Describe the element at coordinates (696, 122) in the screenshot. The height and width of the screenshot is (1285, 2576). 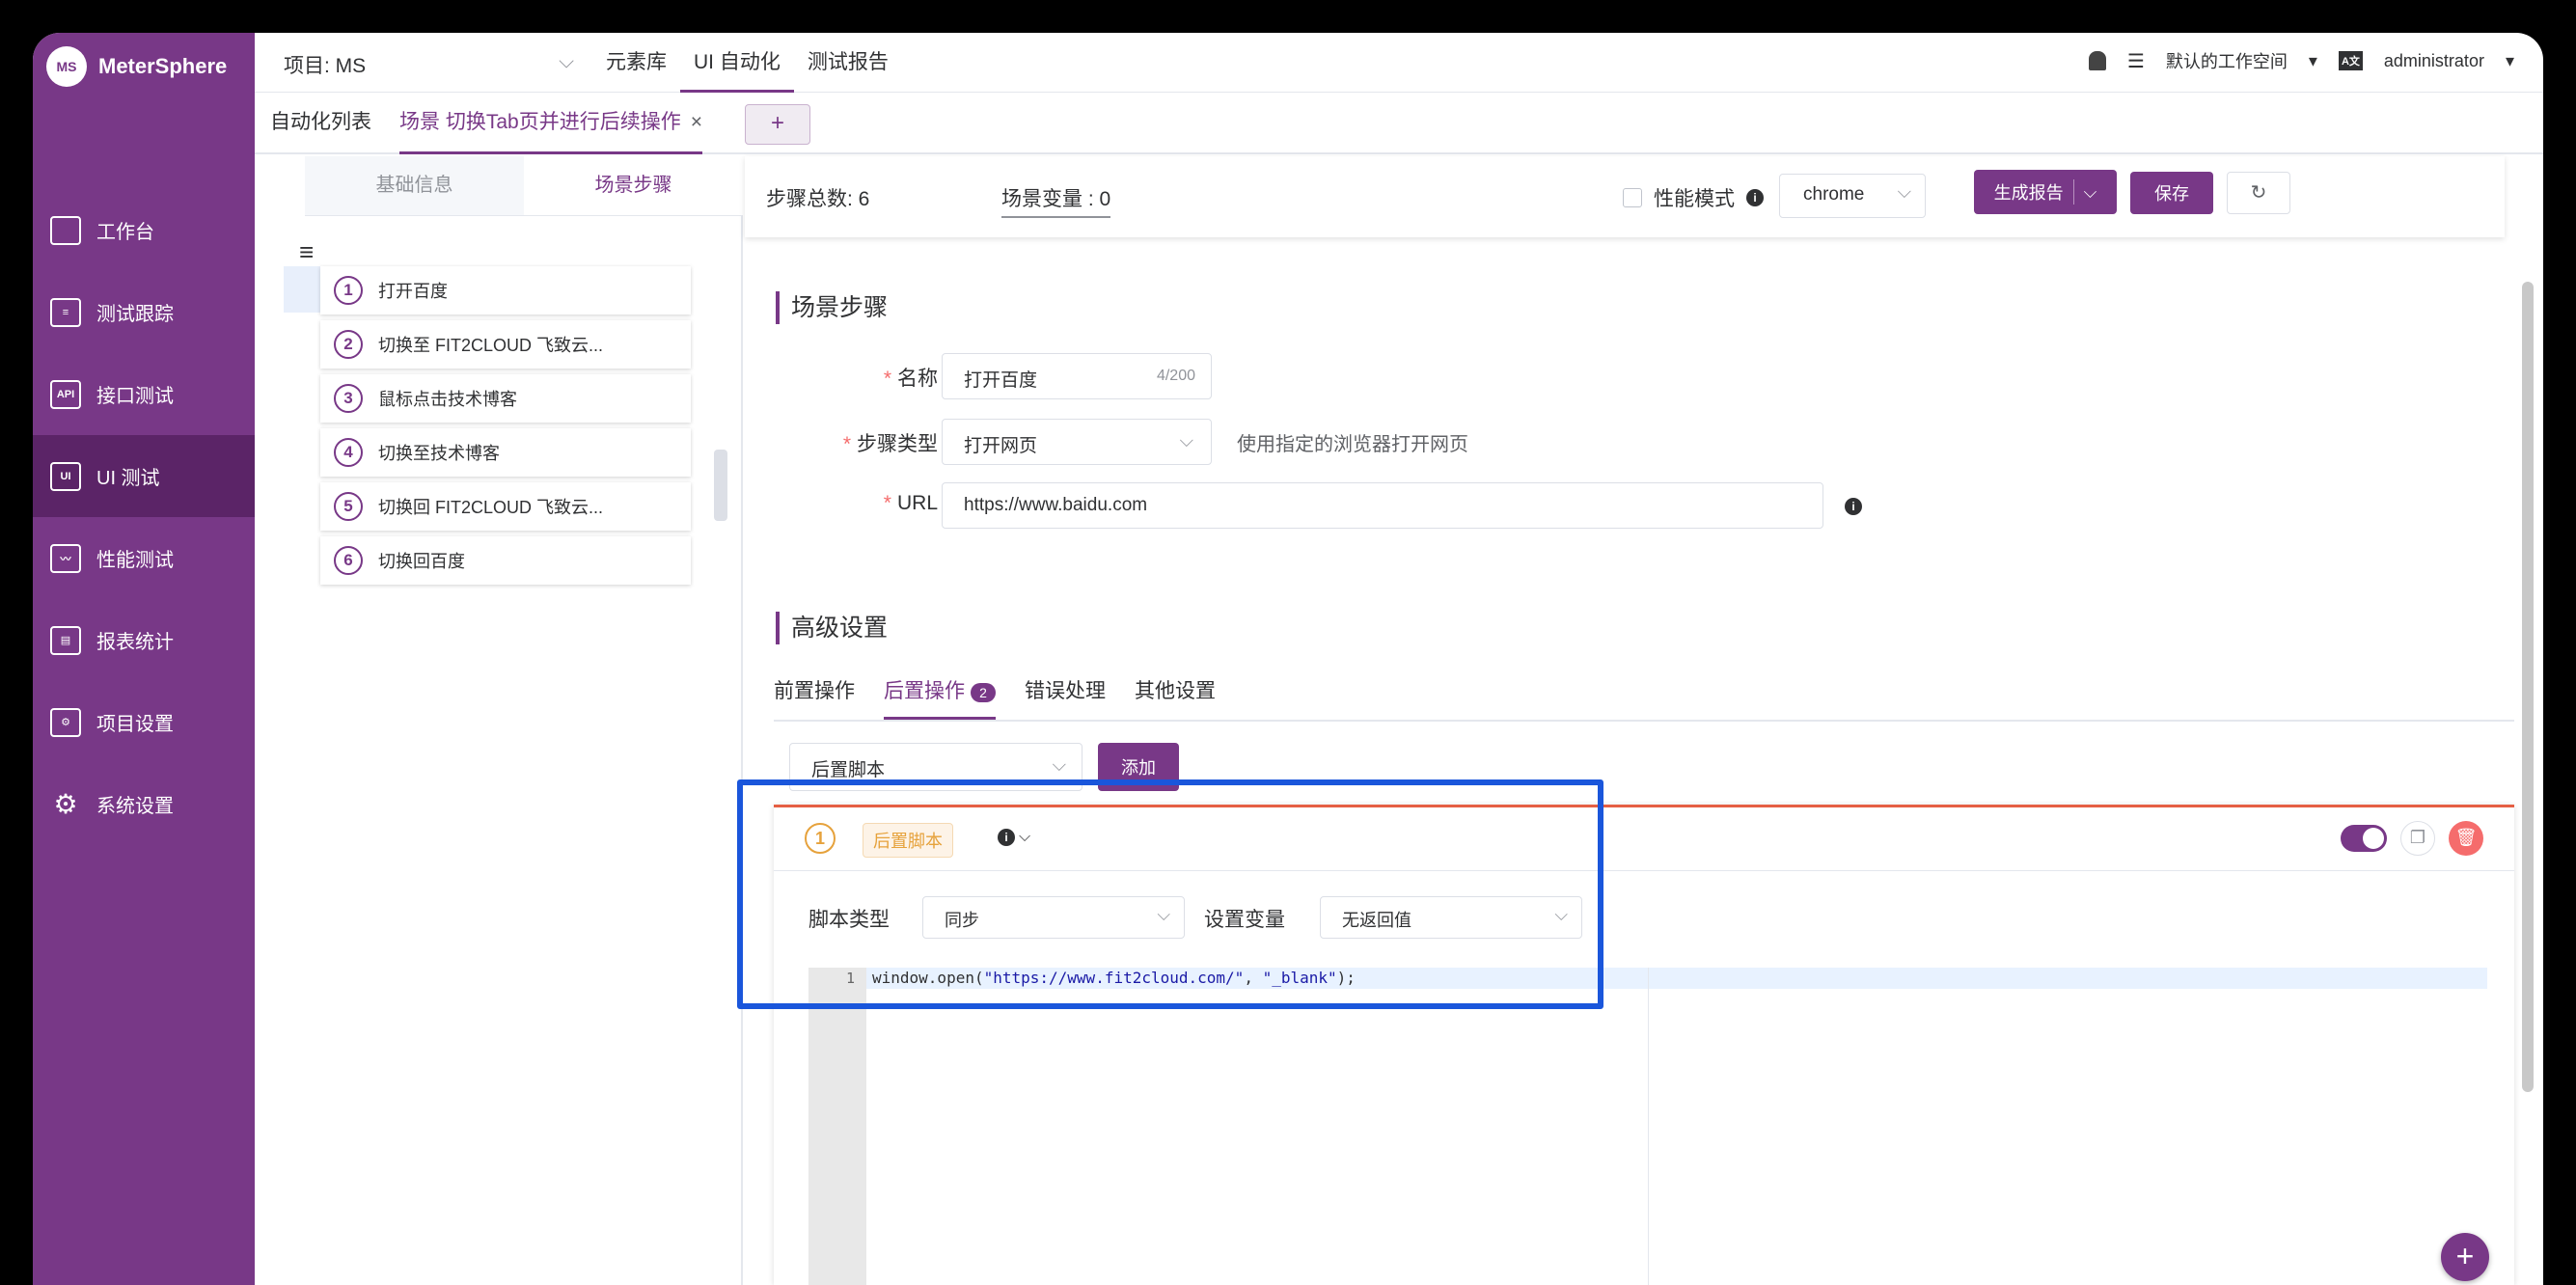
I see `close-icon: ×` at that location.